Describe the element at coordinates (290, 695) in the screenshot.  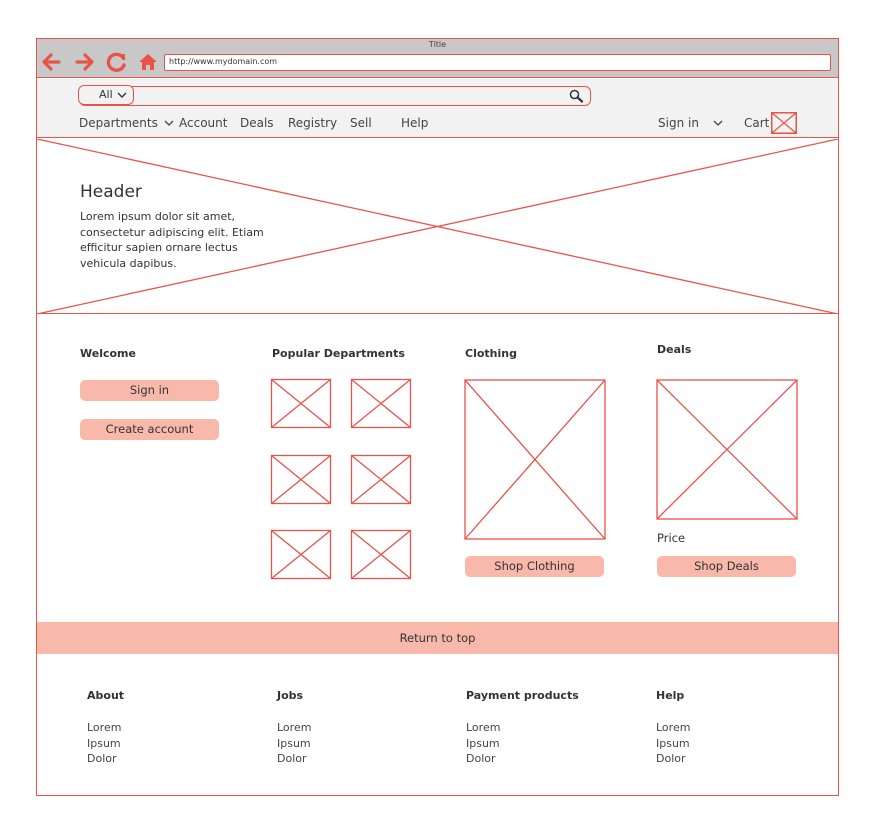
I see `footer-title: Jobs` at that location.